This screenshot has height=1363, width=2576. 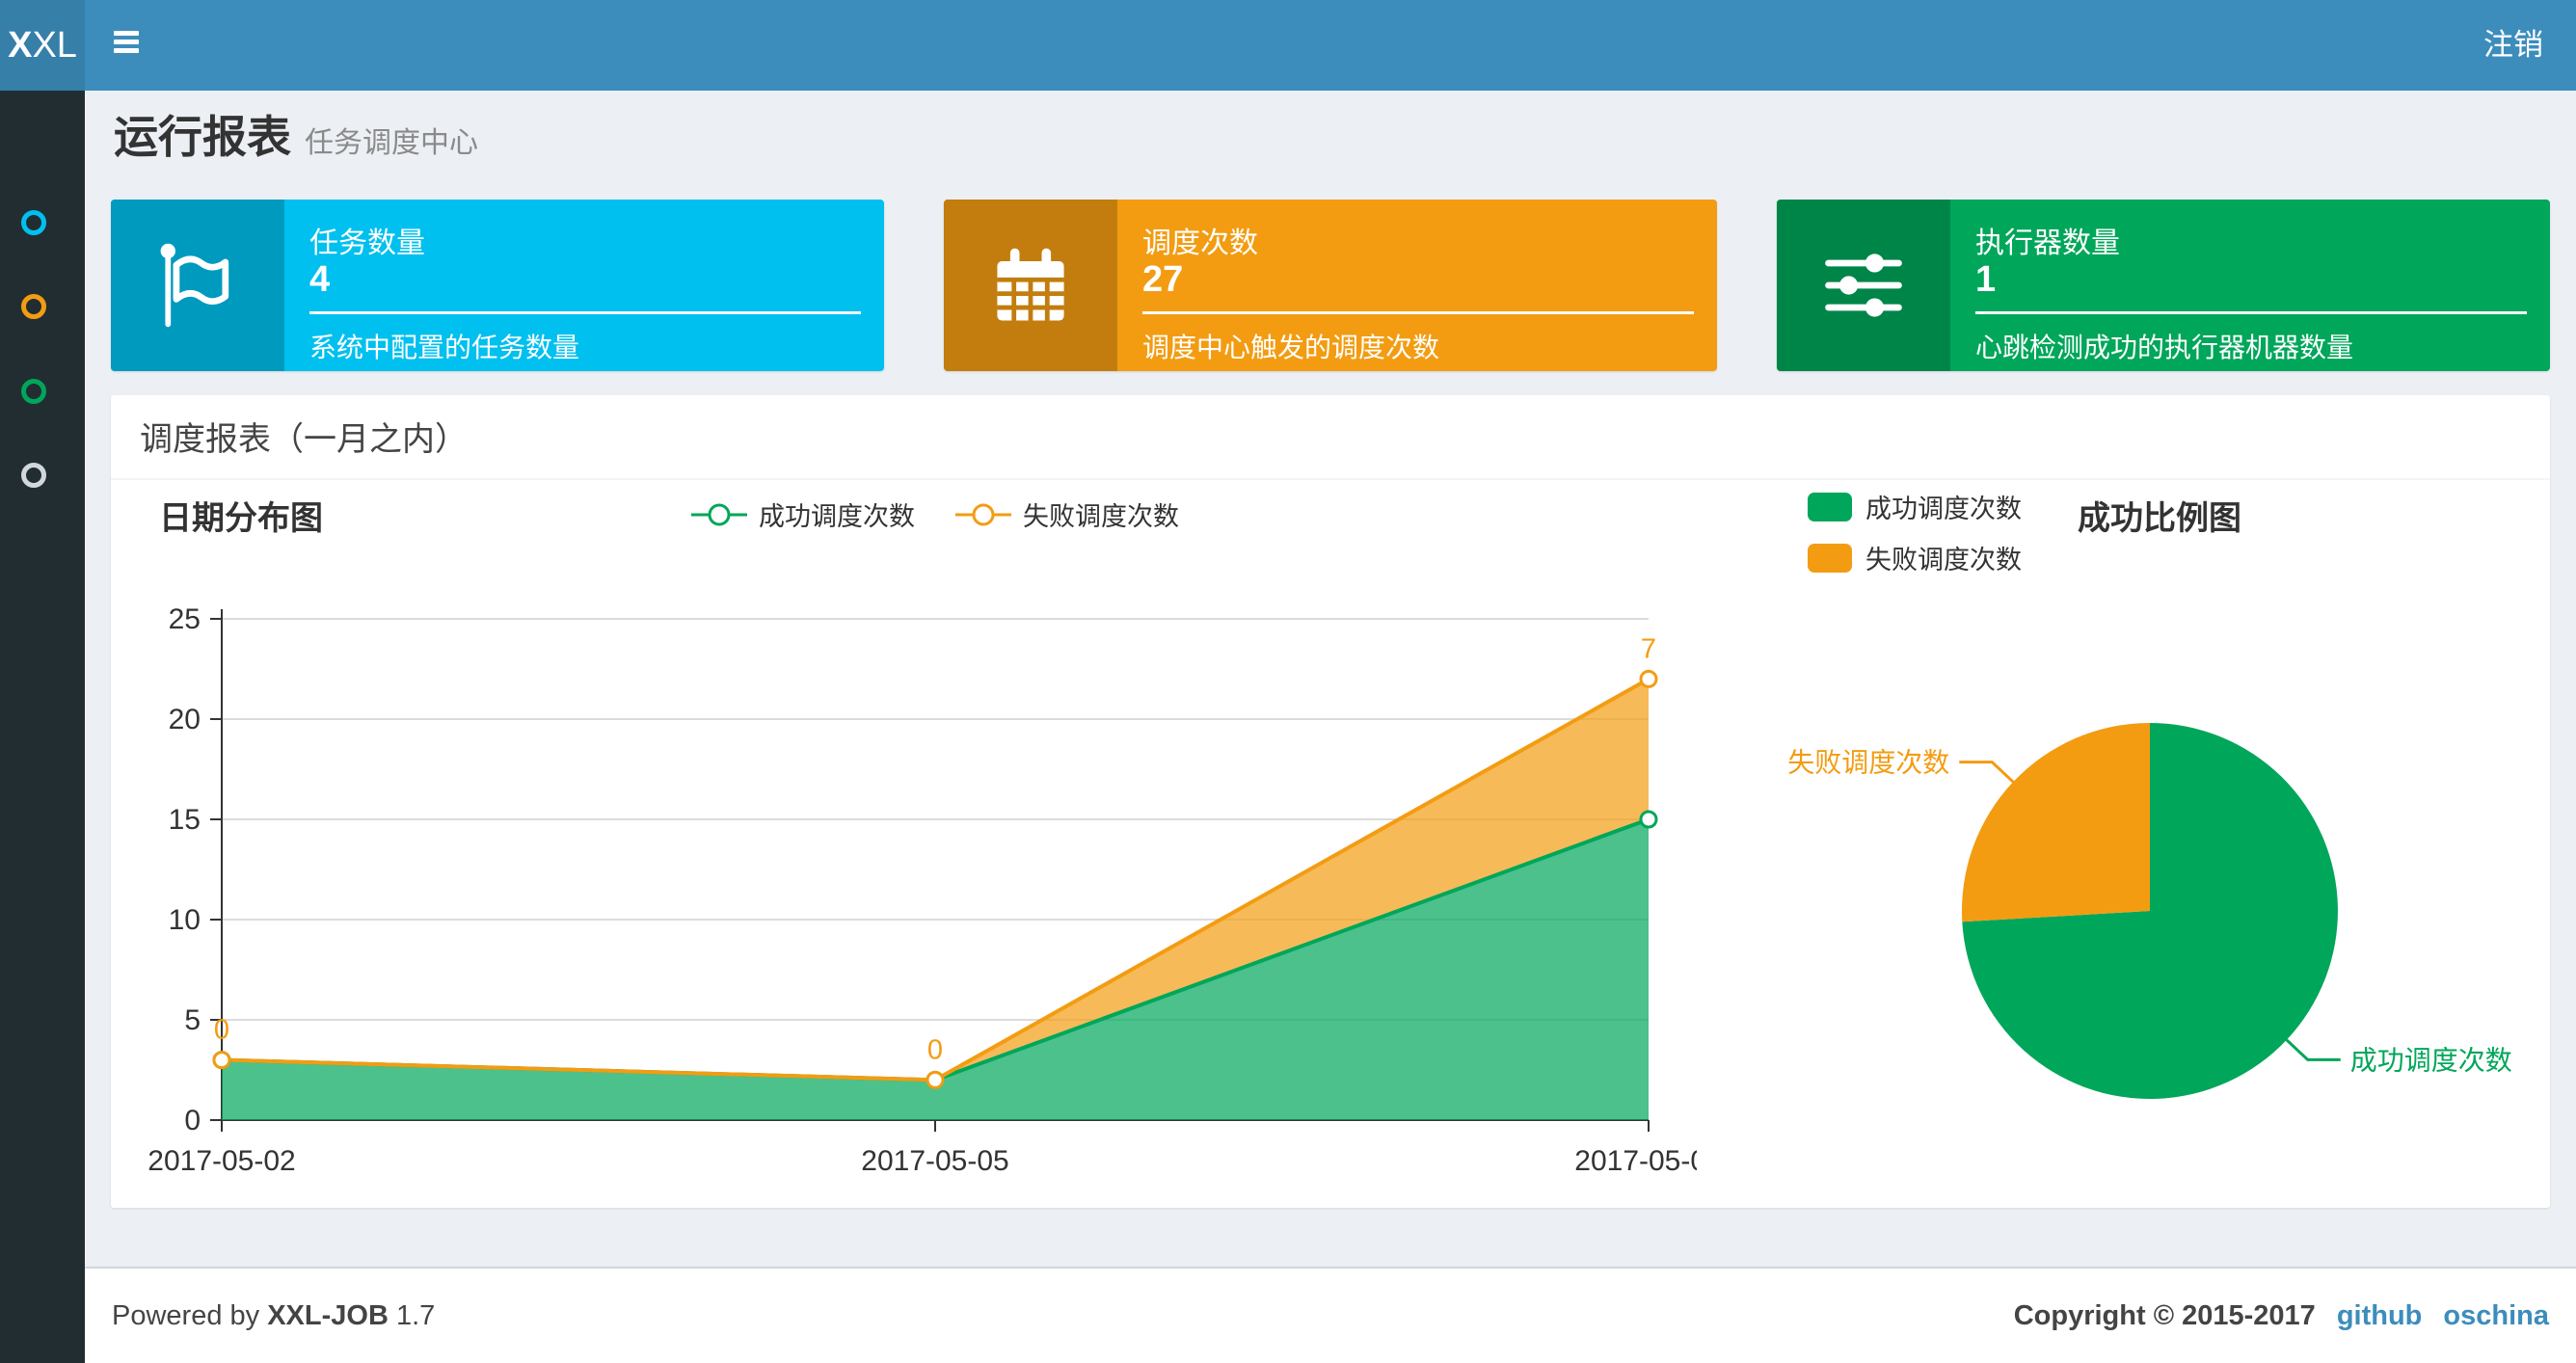 I want to click on stat-box-executor-count: 执行器数量 1 心跳检测成功的执行器机器数量, so click(x=2164, y=285).